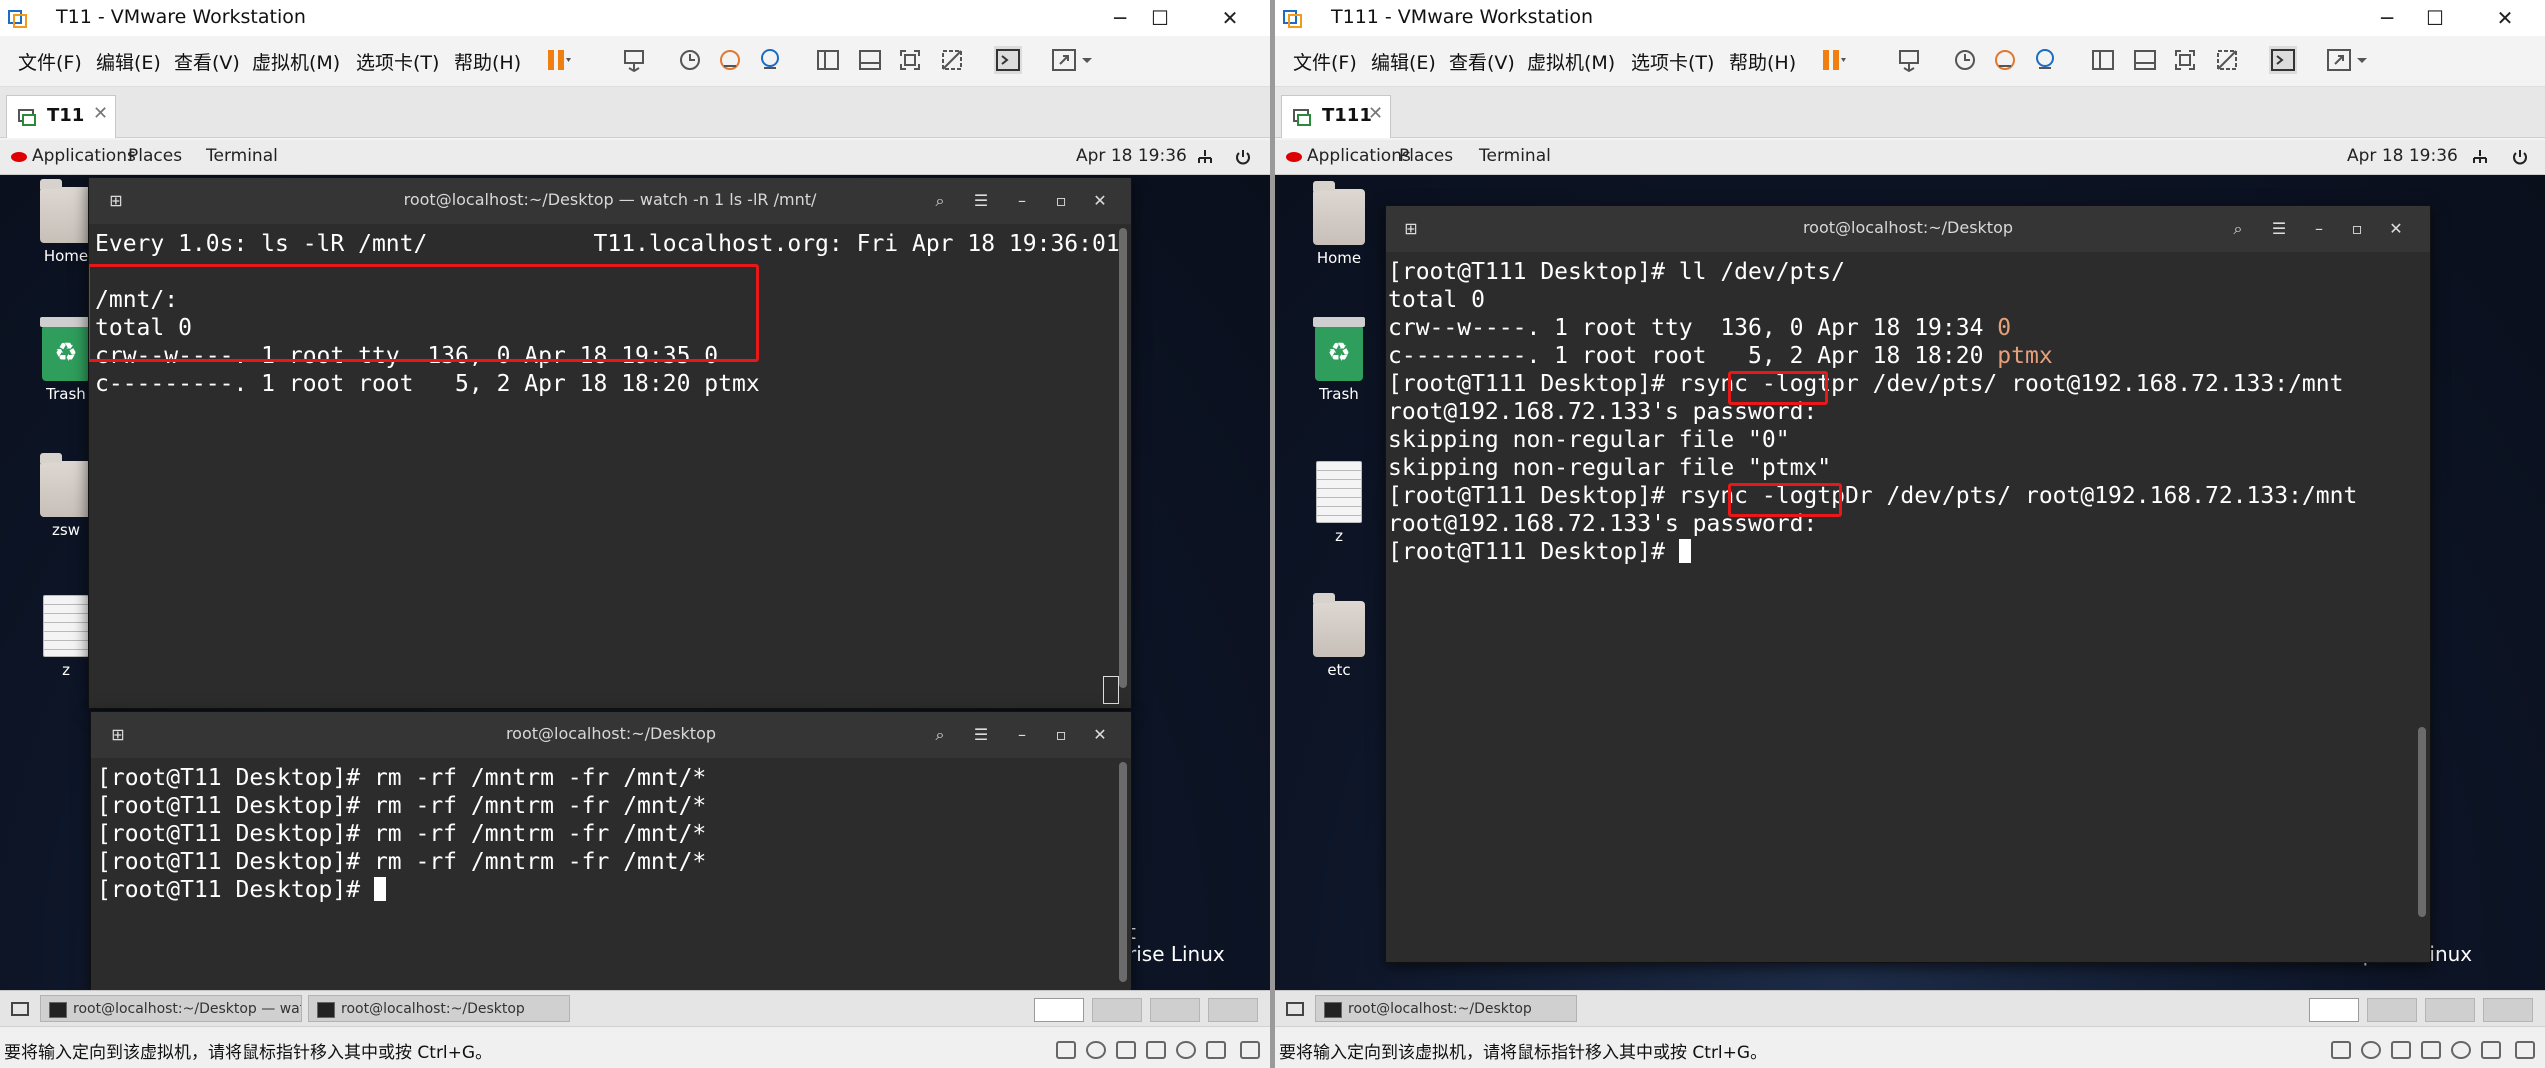 The image size is (2545, 1068). Describe the element at coordinates (1339, 224) in the screenshot. I see `desktop-icon-home: Home` at that location.